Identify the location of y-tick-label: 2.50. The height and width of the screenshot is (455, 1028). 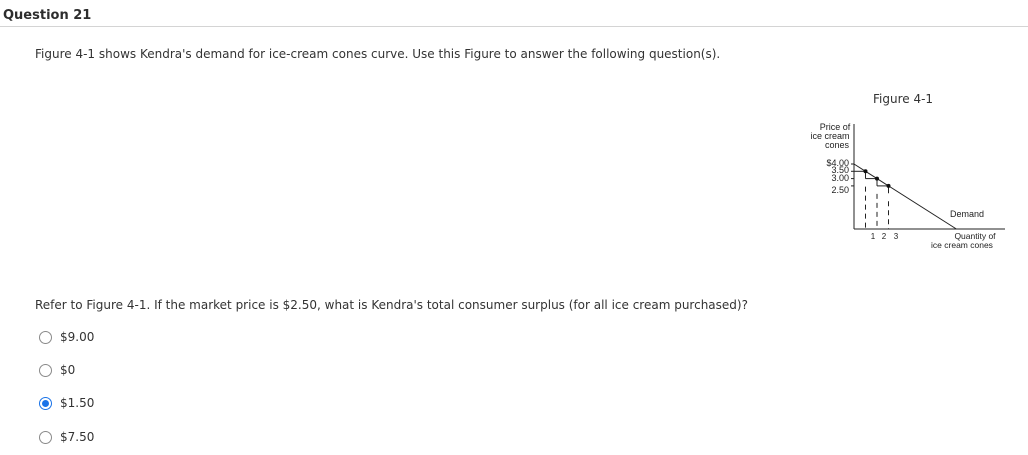
(840, 190).